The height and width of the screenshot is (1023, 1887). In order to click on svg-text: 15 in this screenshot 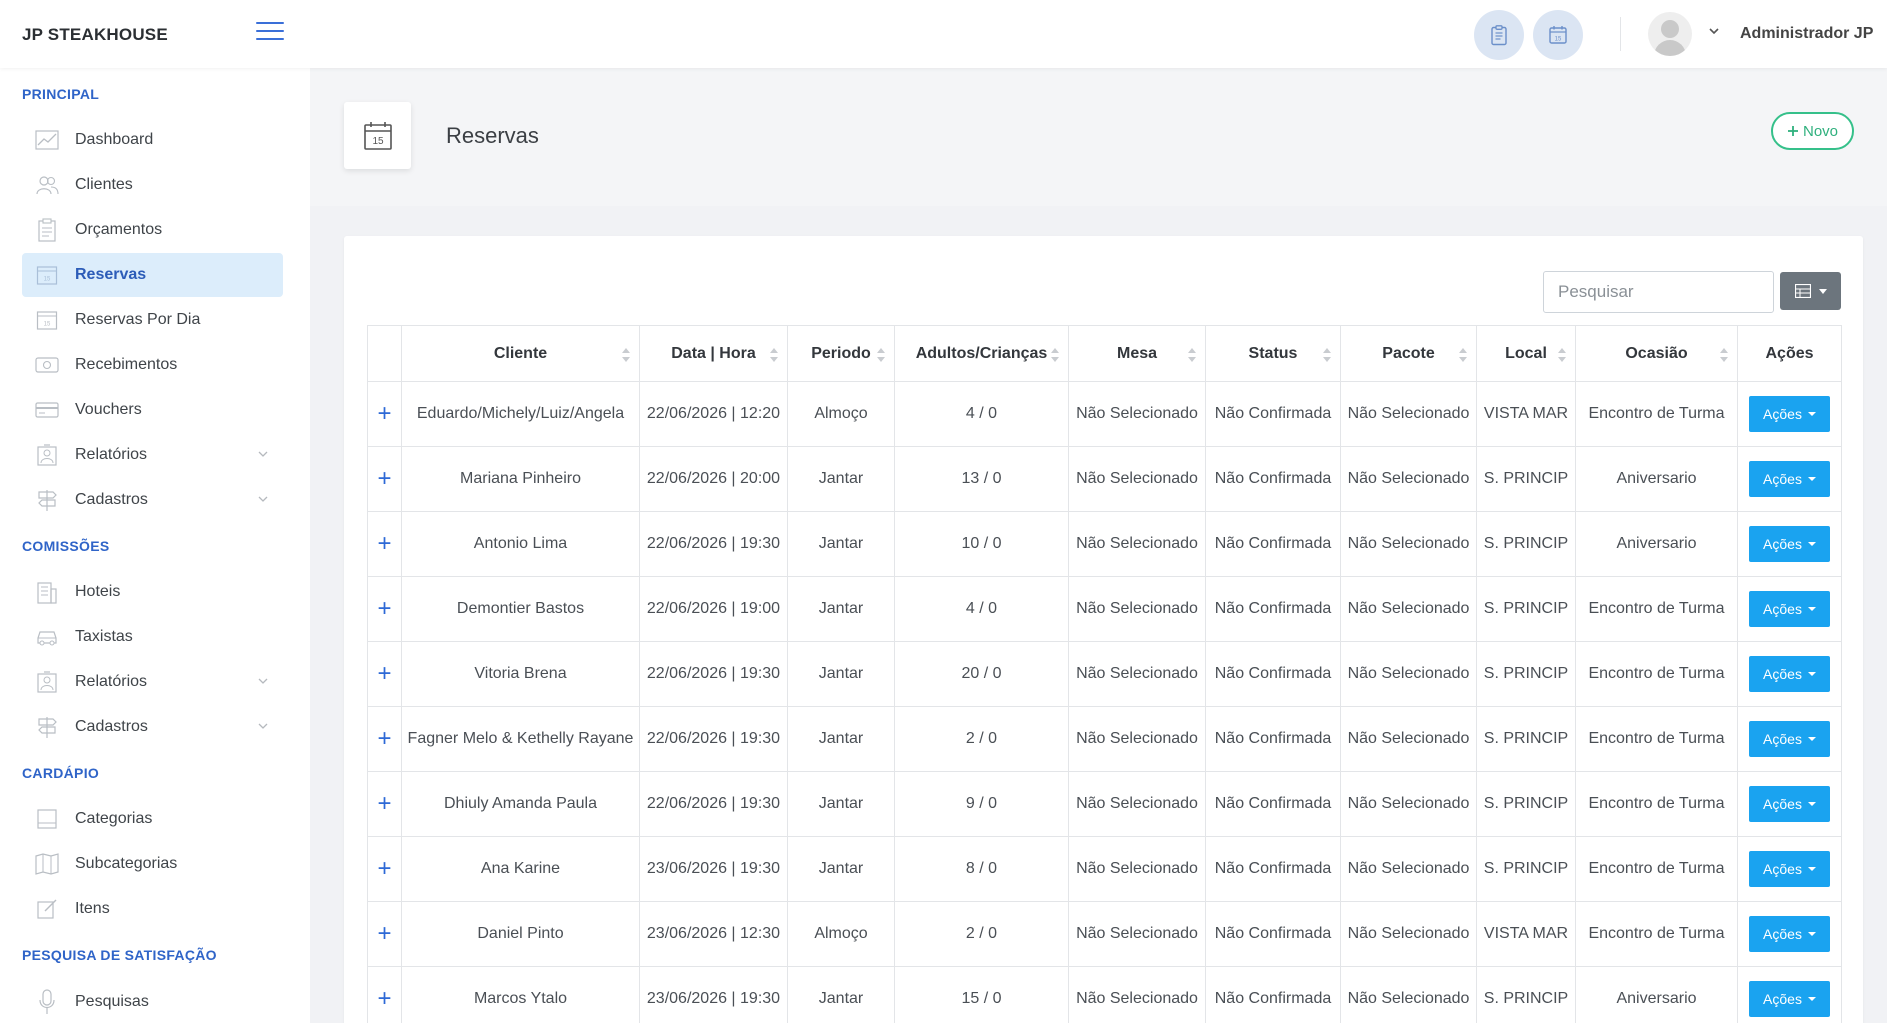, I will do `click(47, 280)`.